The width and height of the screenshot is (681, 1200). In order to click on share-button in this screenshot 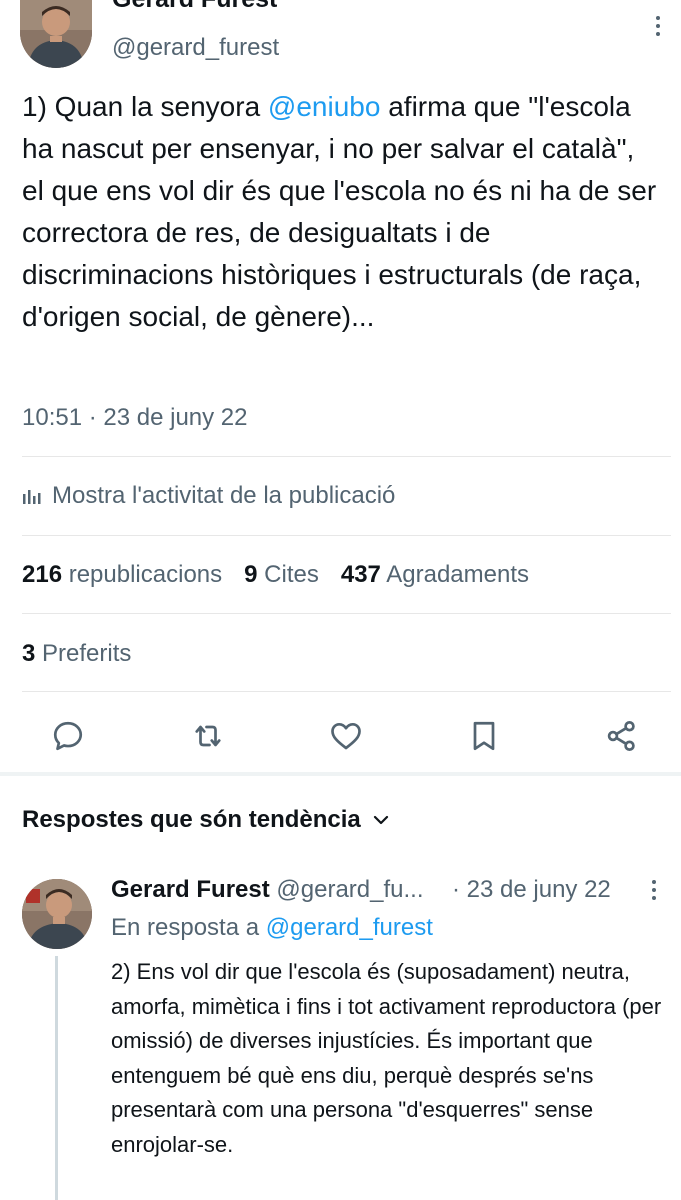, I will do `click(622, 736)`.